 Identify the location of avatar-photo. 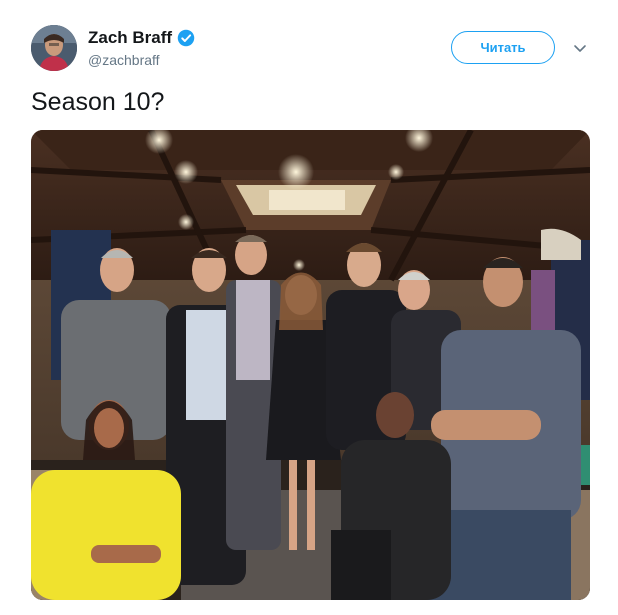
(54, 48).